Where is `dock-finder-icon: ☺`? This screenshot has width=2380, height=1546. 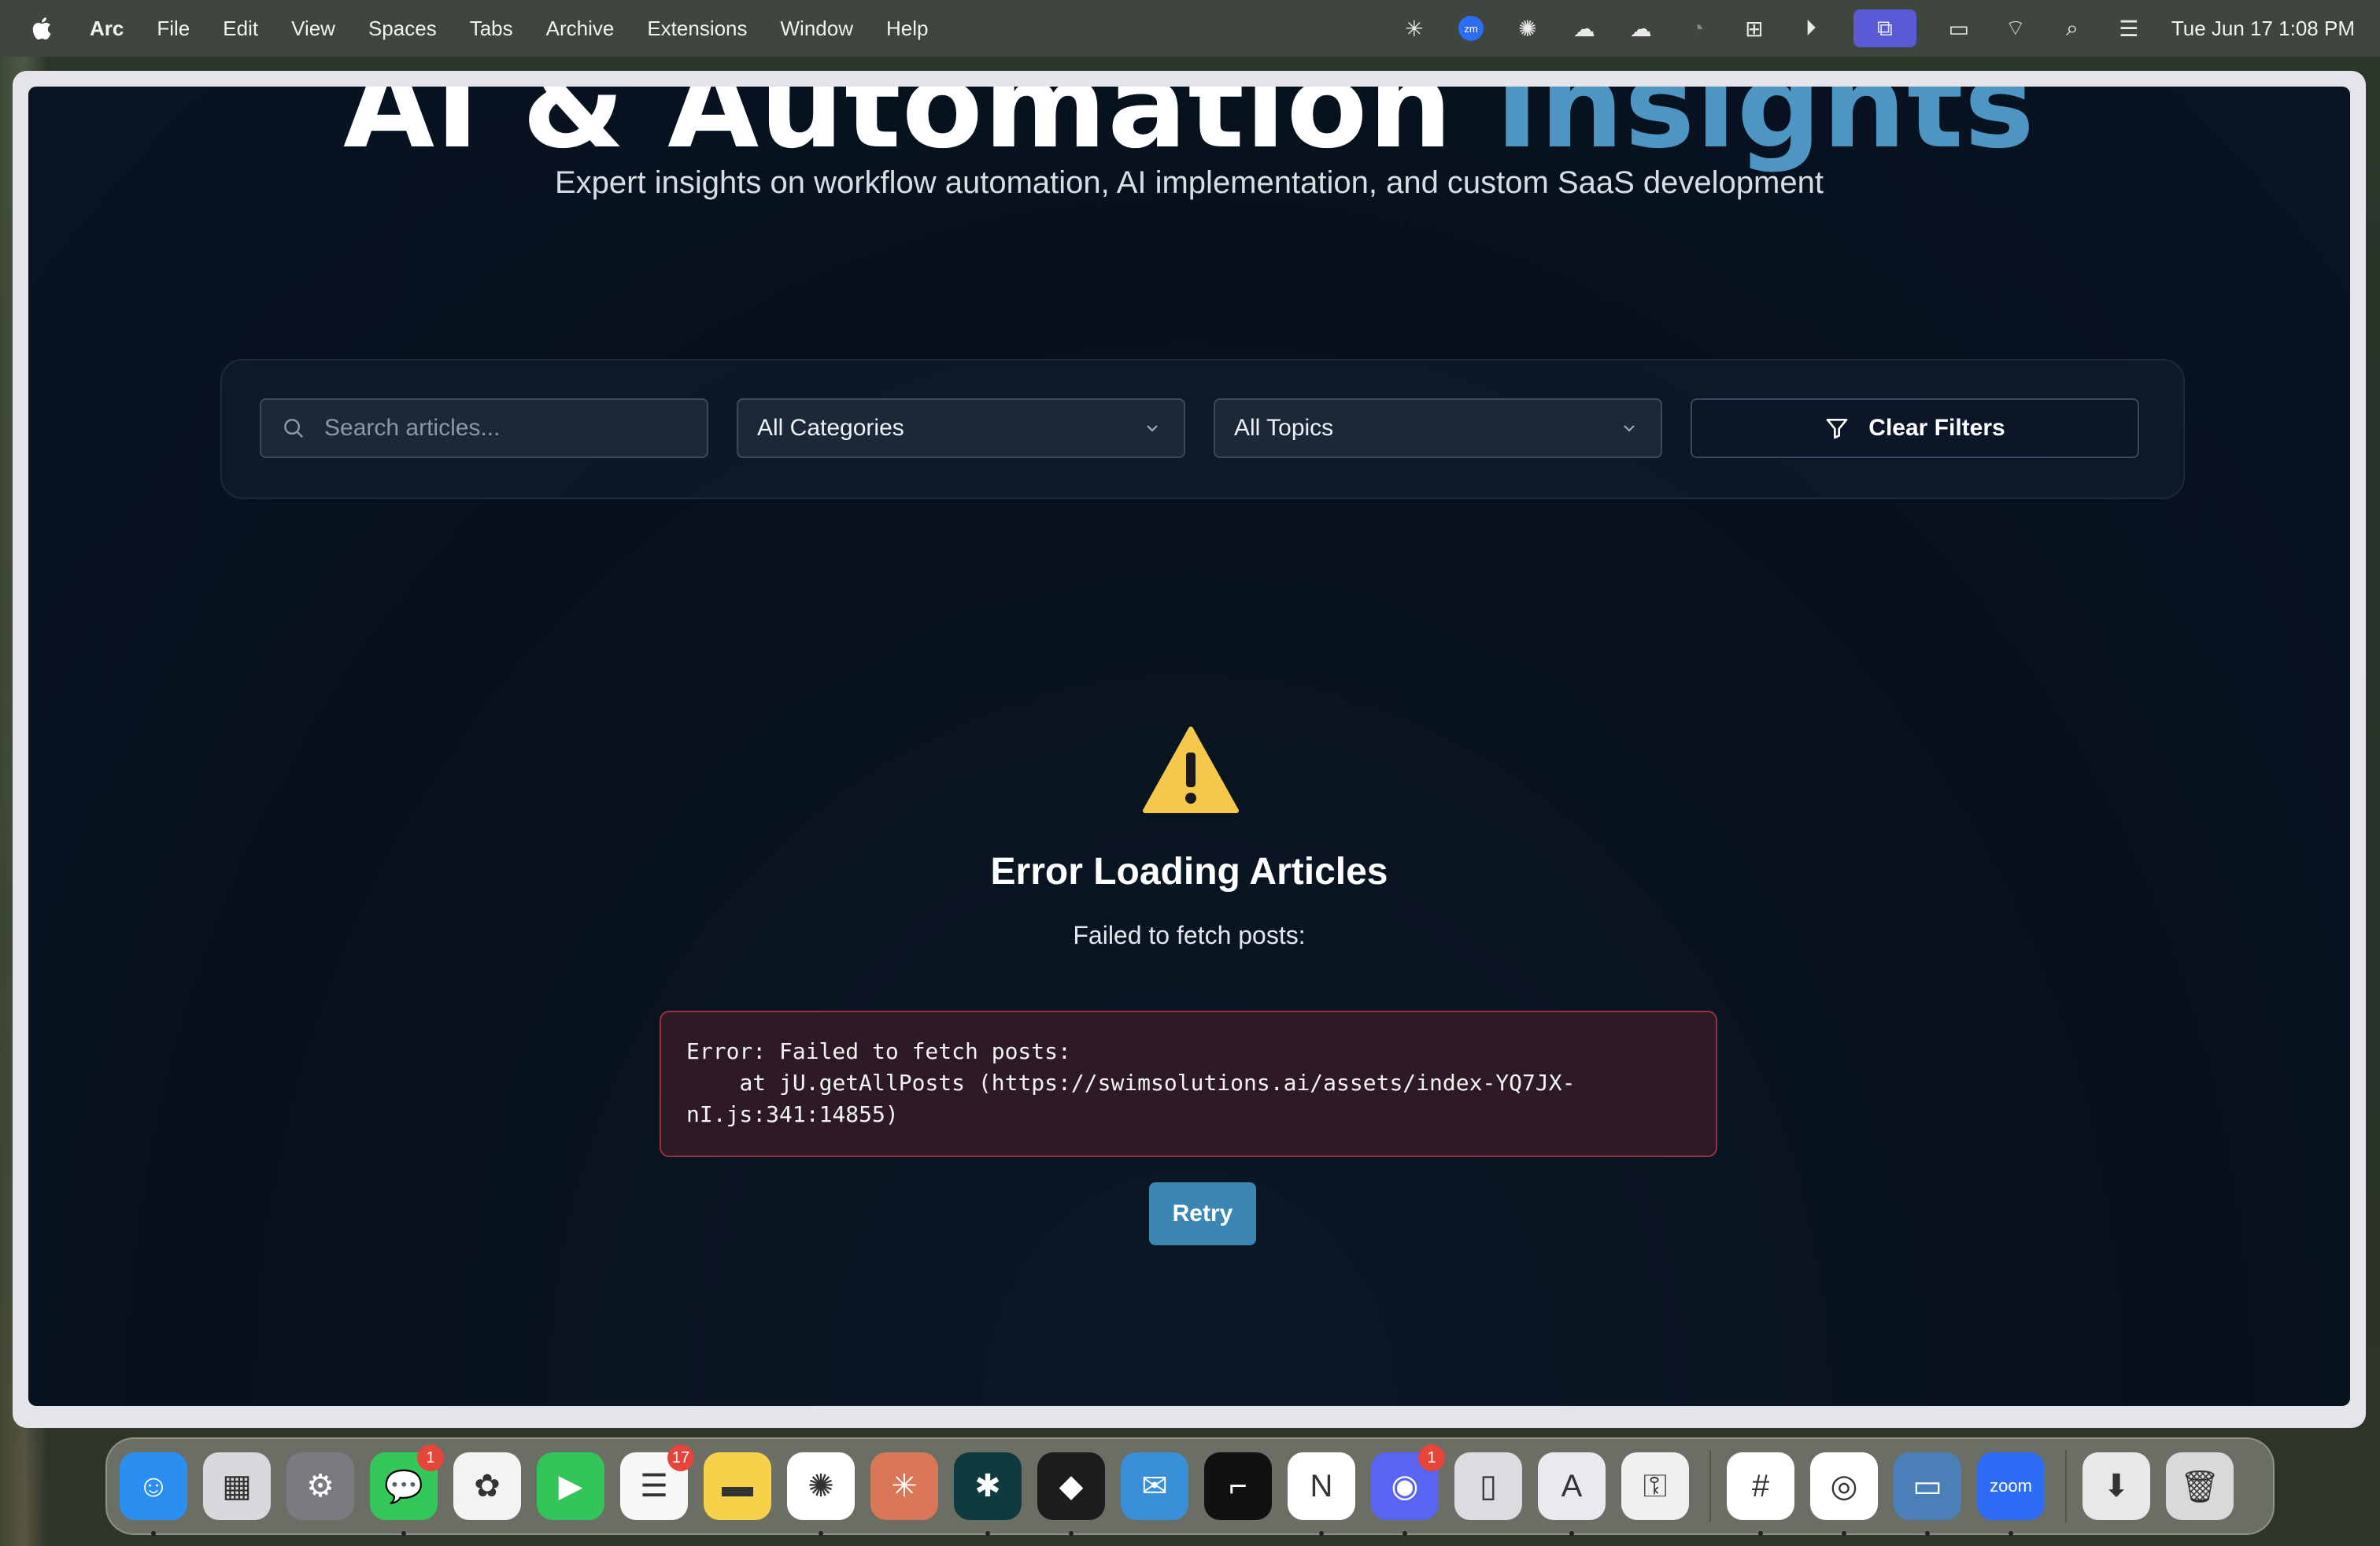 dock-finder-icon: ☺ is located at coordinates (153, 1494).